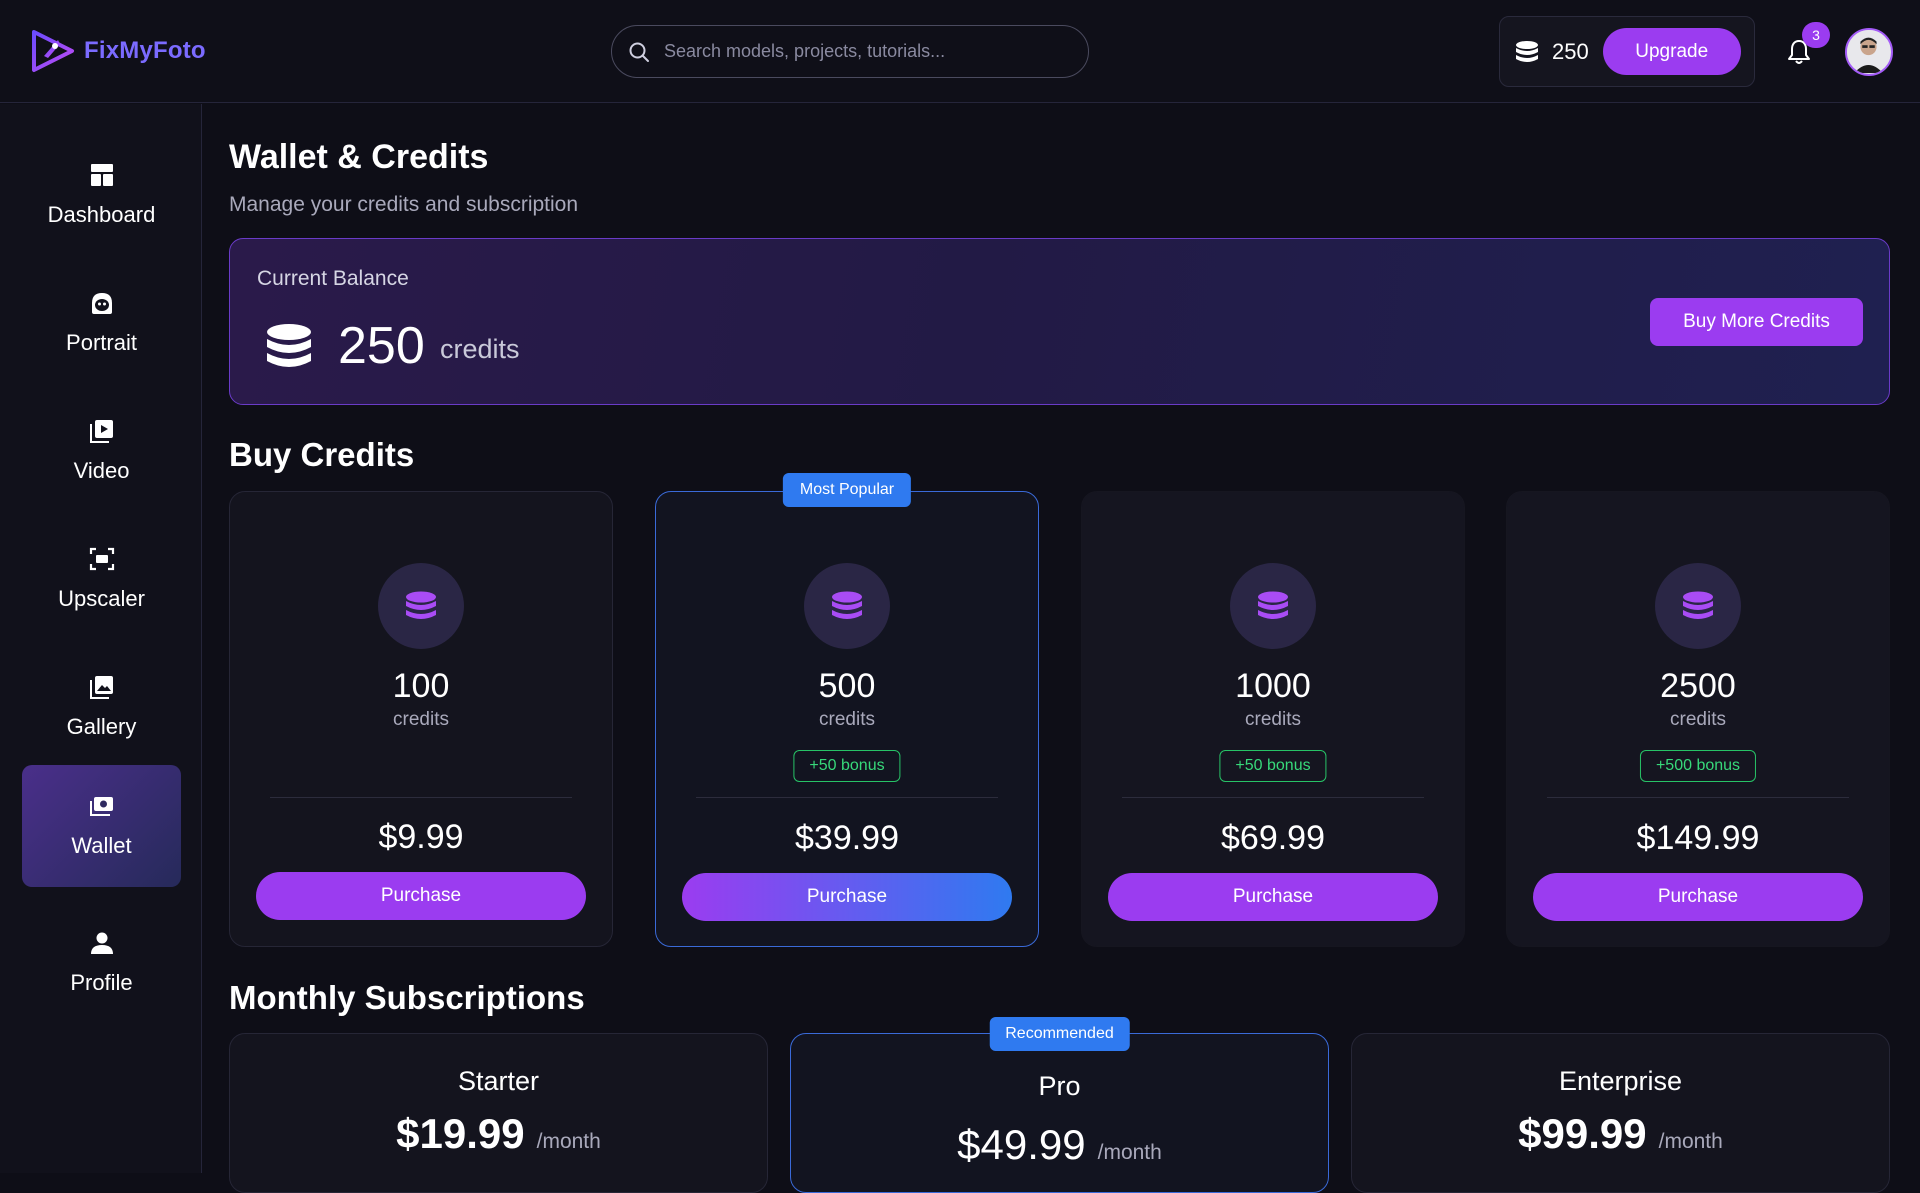 This screenshot has height=1193, width=1920. What do you see at coordinates (1698, 838) in the screenshot?
I see `pack-price: $149.99` at bounding box center [1698, 838].